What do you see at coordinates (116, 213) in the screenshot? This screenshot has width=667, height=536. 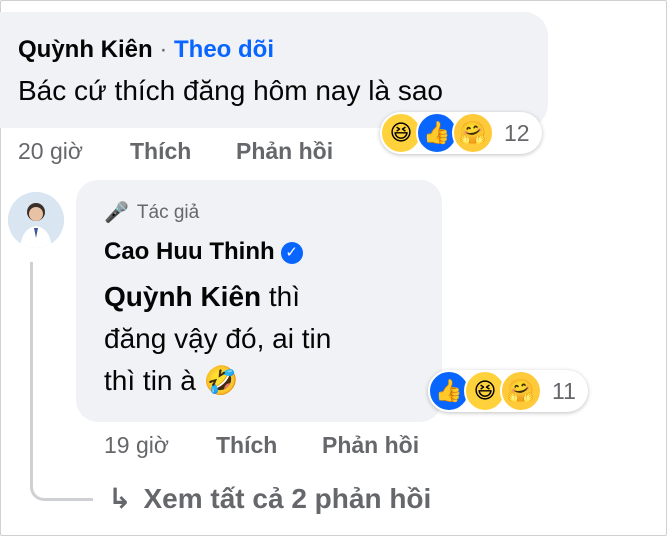 I see `microphone-icon: 🎤` at bounding box center [116, 213].